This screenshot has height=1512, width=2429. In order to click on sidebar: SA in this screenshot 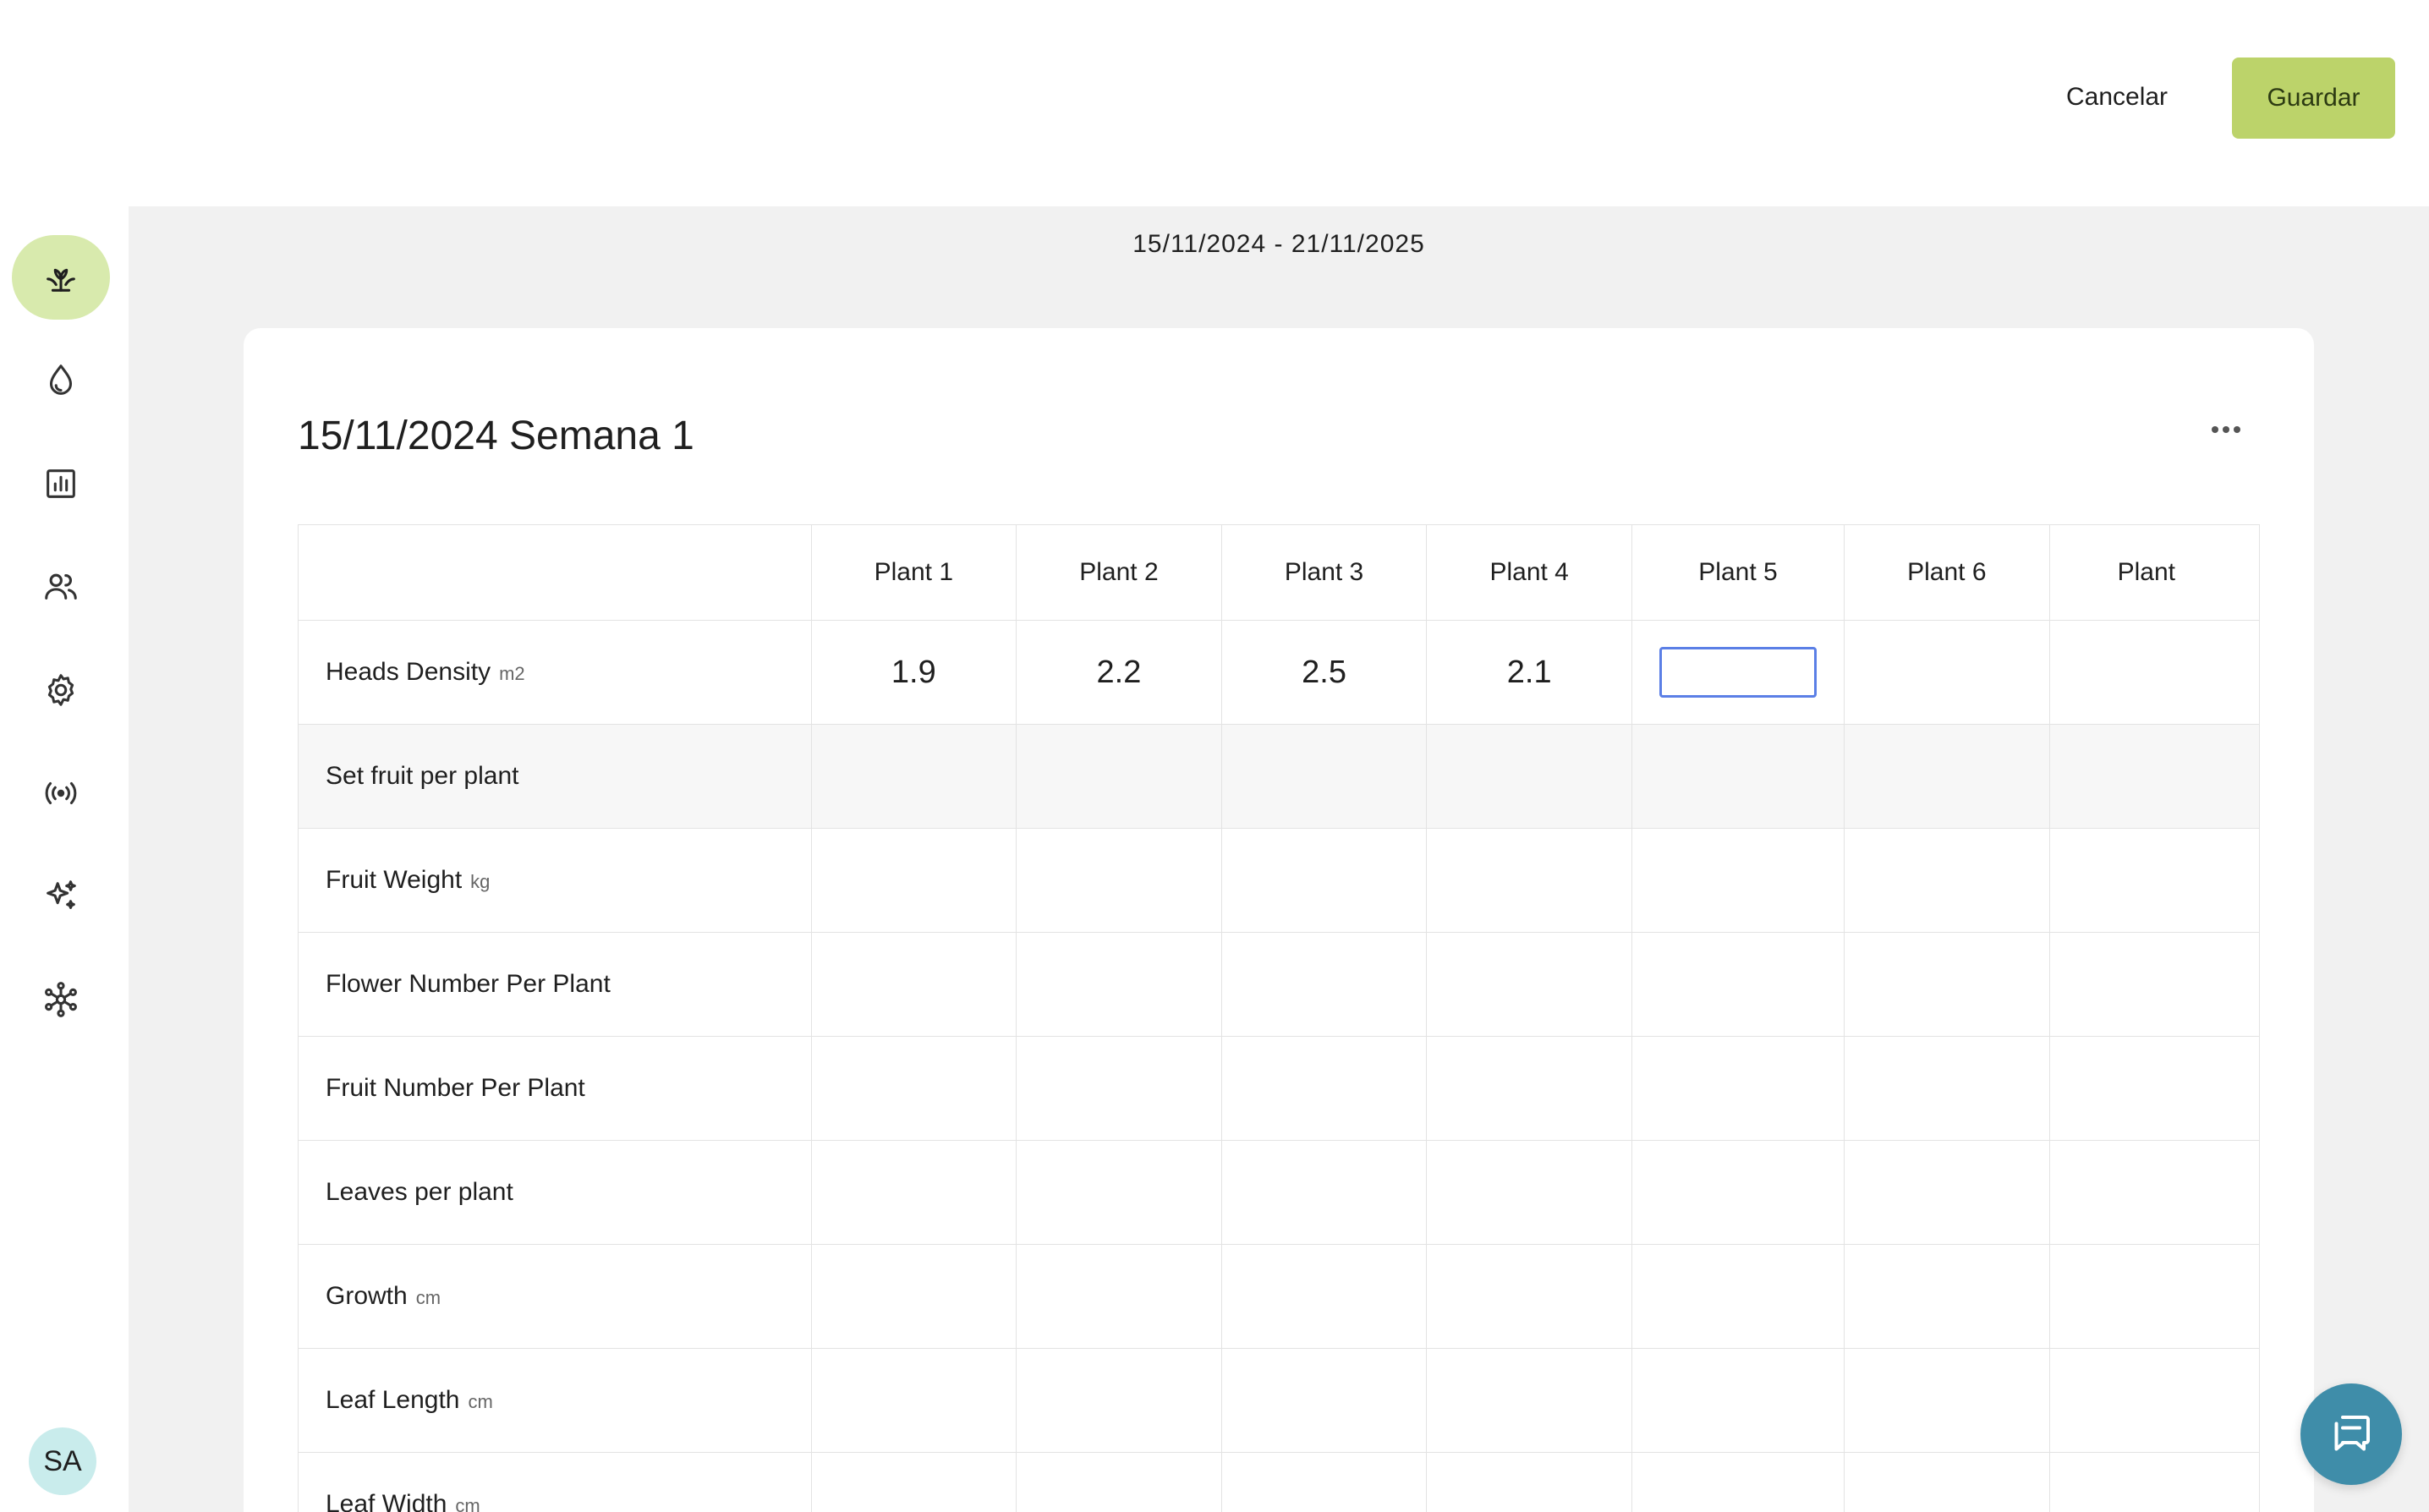, I will do `click(64, 859)`.